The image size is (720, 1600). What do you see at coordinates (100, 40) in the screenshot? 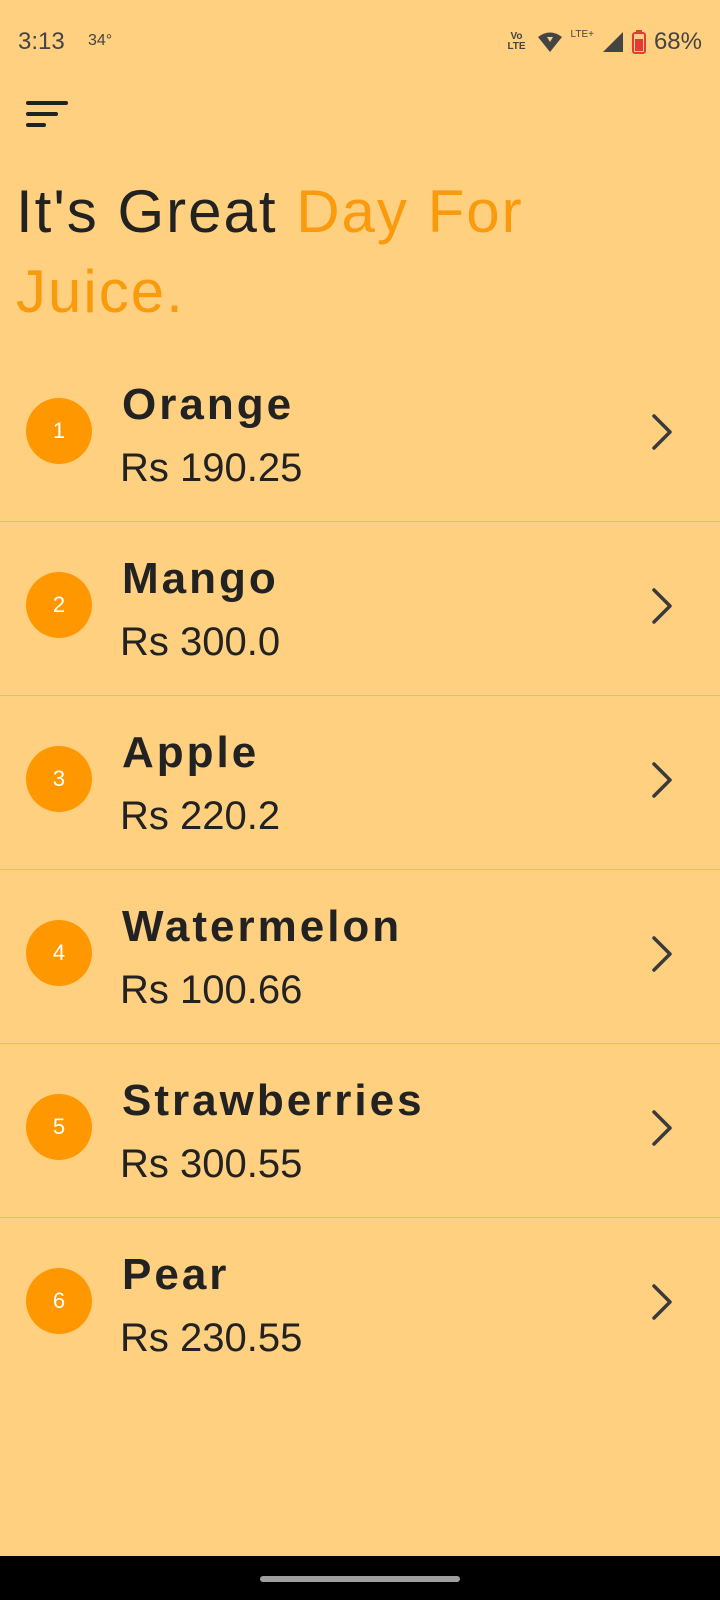
I see `status-temperature: 34°` at bounding box center [100, 40].